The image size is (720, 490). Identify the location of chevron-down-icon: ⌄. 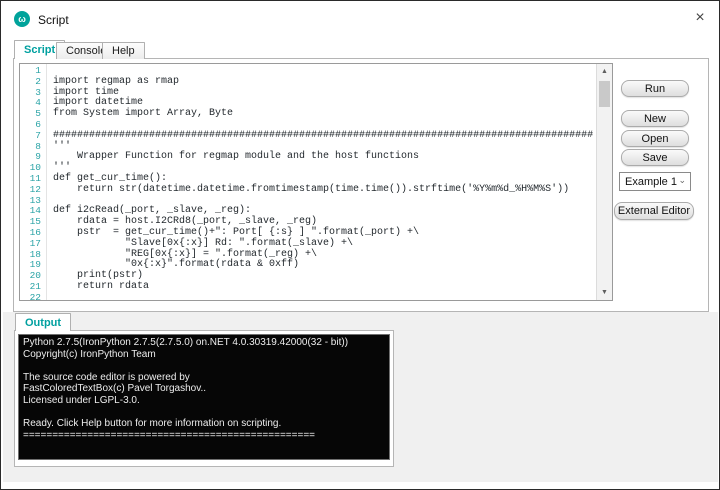
(682, 180).